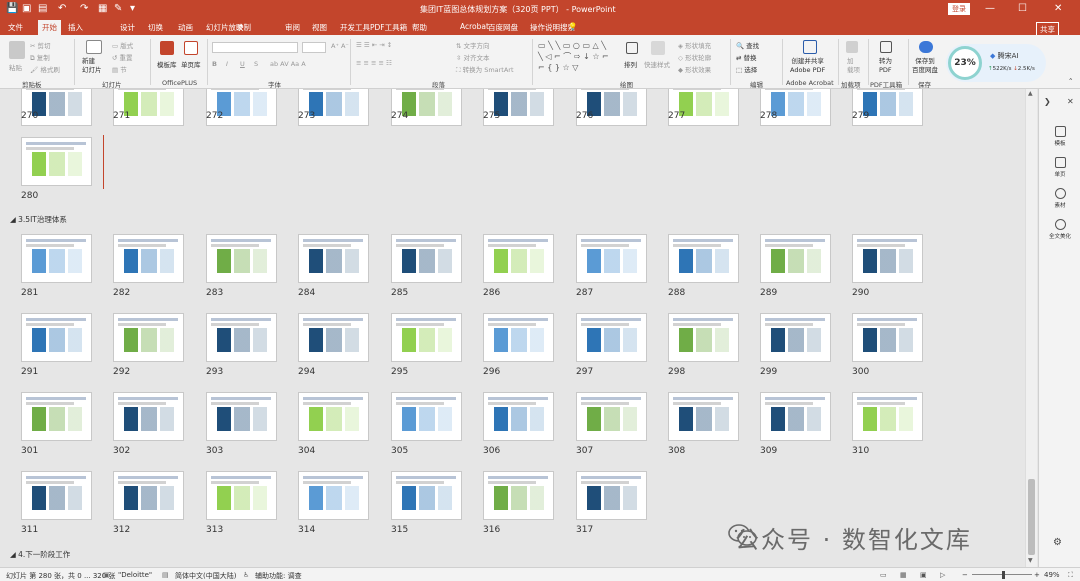 This screenshot has height=581, width=1080. What do you see at coordinates (474, 26) in the screenshot?
I see `tab-help: Acrobat` at bounding box center [474, 26].